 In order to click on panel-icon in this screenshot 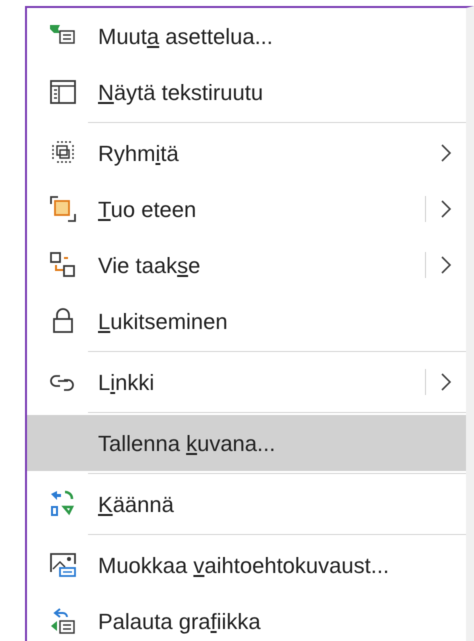, I will do `click(63, 92)`.